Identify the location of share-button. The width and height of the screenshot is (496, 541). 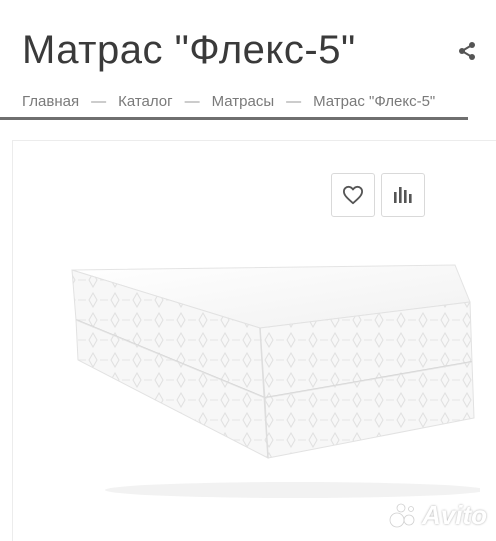
(467, 51).